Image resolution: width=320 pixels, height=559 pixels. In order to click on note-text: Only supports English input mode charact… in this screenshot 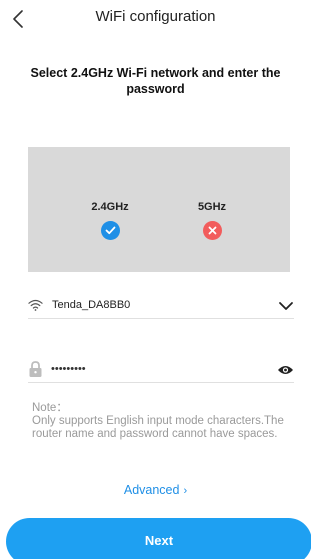, I will do `click(158, 427)`.